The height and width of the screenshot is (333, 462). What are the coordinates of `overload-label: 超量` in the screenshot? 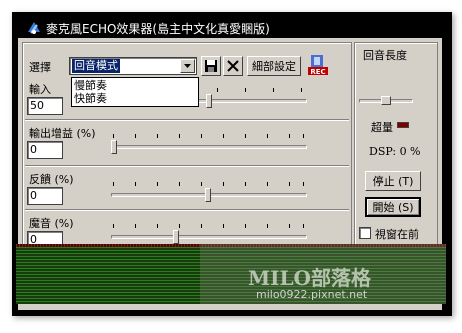 It's located at (382, 127).